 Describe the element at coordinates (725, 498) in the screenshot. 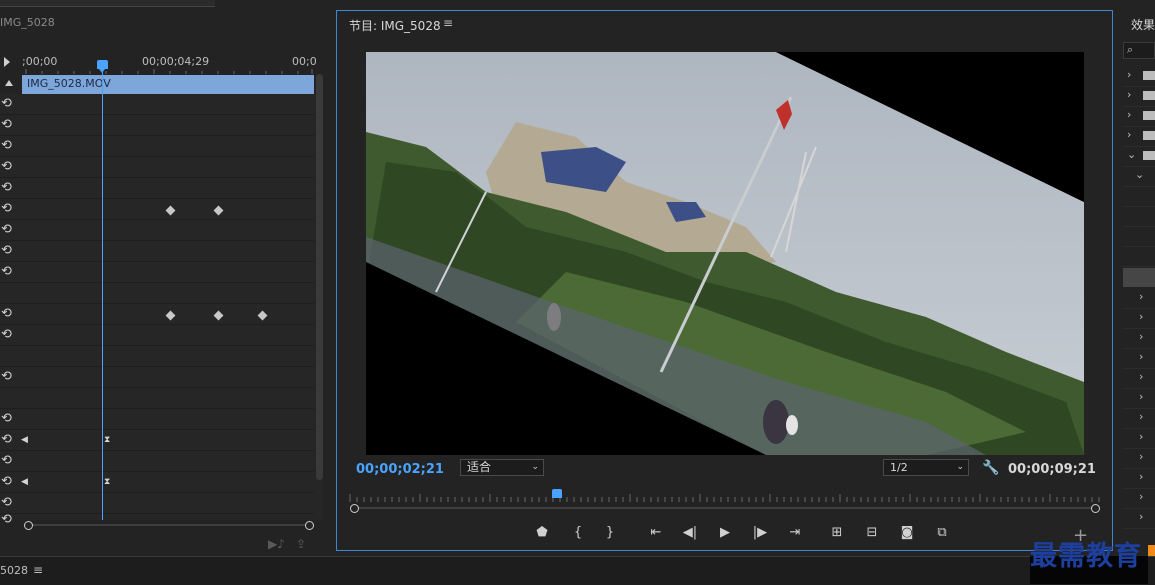

I see `monitor-timeline-ruler` at that location.